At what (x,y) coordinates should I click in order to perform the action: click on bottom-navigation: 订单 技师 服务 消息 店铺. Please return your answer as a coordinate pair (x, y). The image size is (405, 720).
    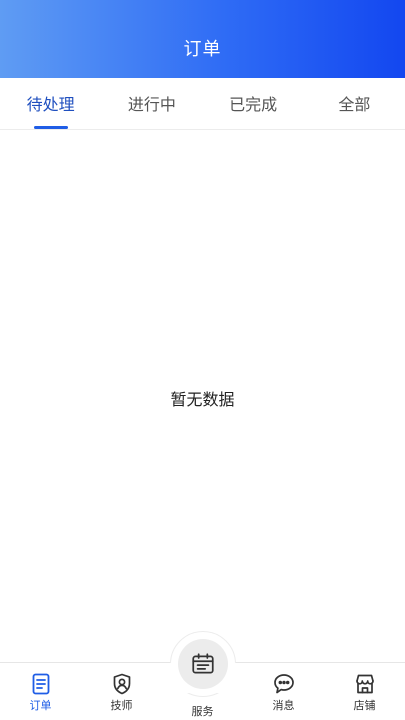
    Looking at the image, I should click on (202, 675).